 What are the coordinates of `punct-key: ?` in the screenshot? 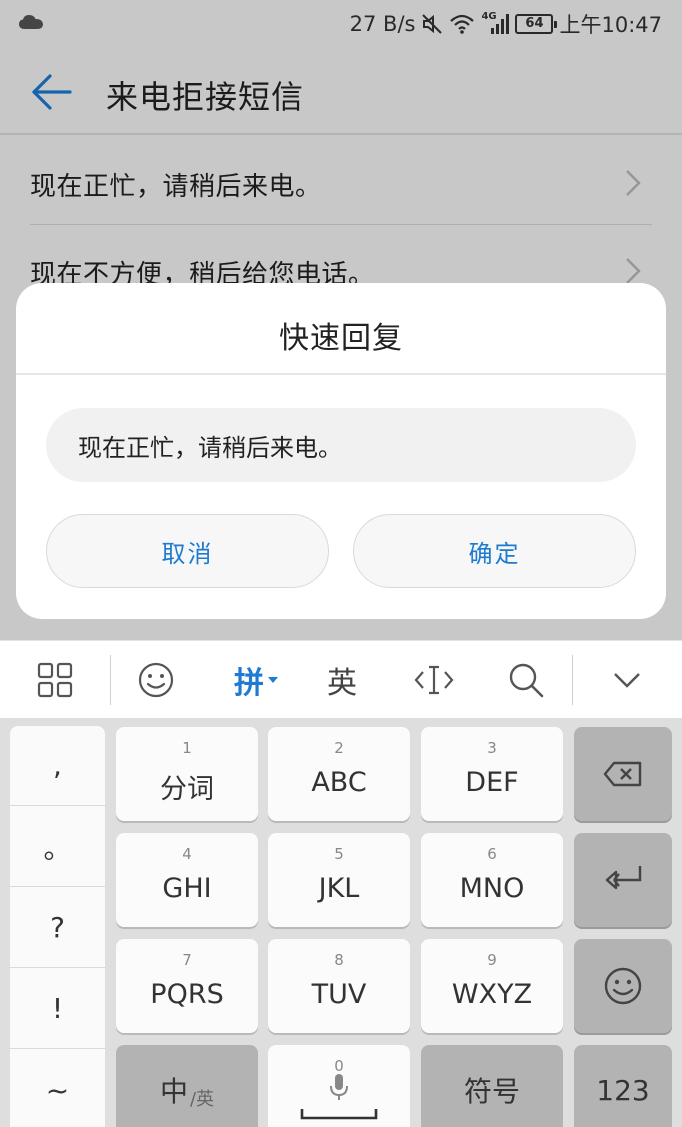 It's located at (57, 928).